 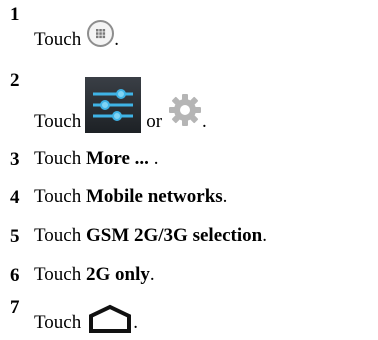 What do you see at coordinates (15, 197) in the screenshot?
I see `step-number: 4` at bounding box center [15, 197].